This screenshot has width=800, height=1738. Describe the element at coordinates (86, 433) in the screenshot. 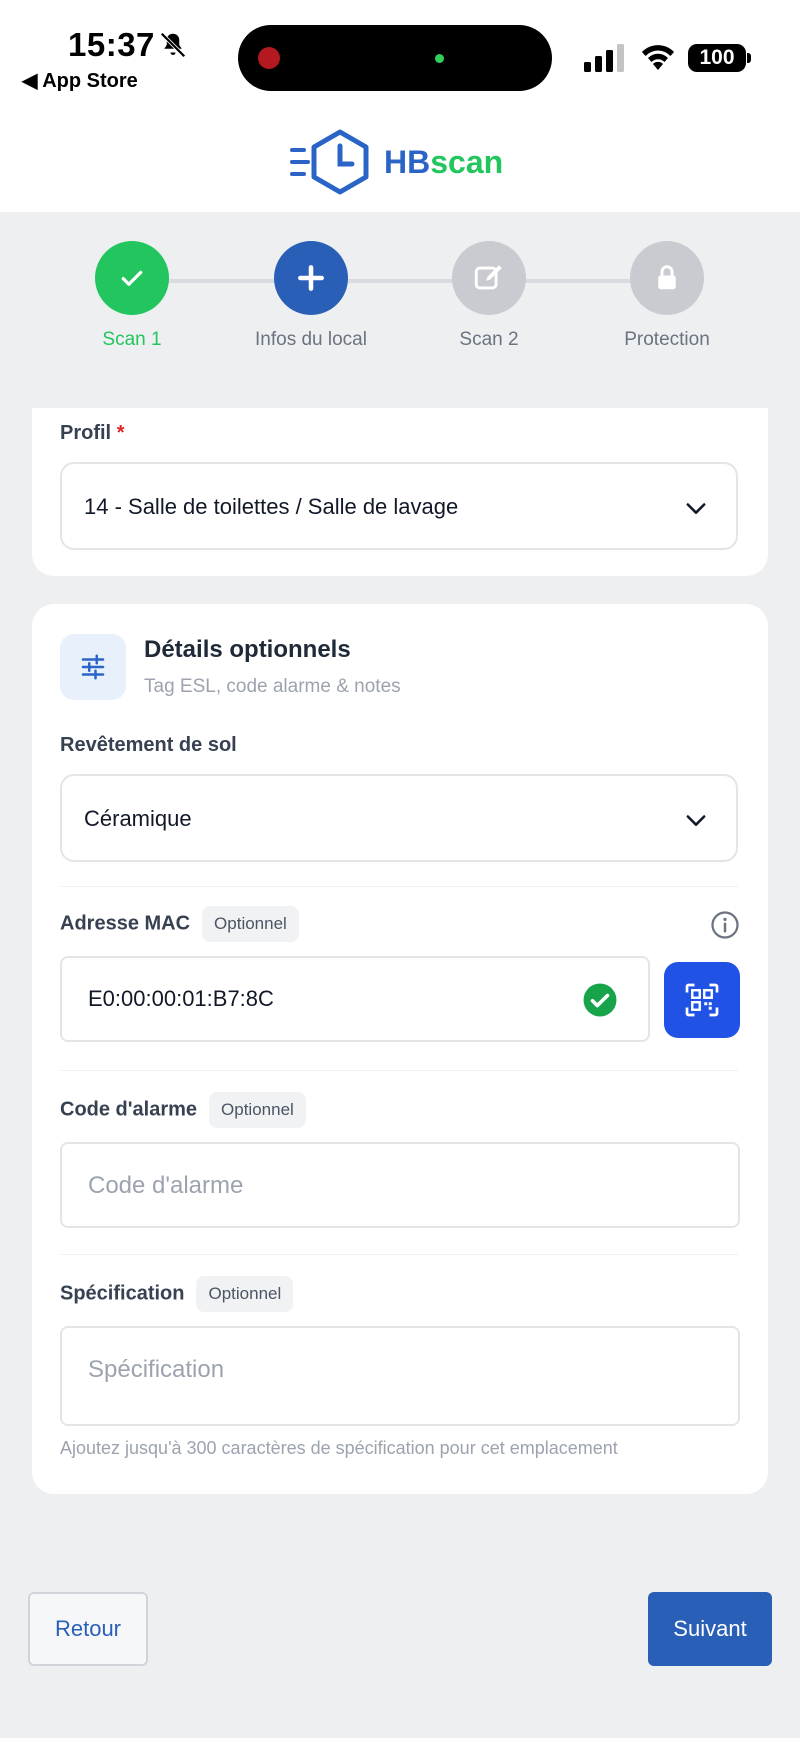

I see `profile-label-text: Profil` at that location.